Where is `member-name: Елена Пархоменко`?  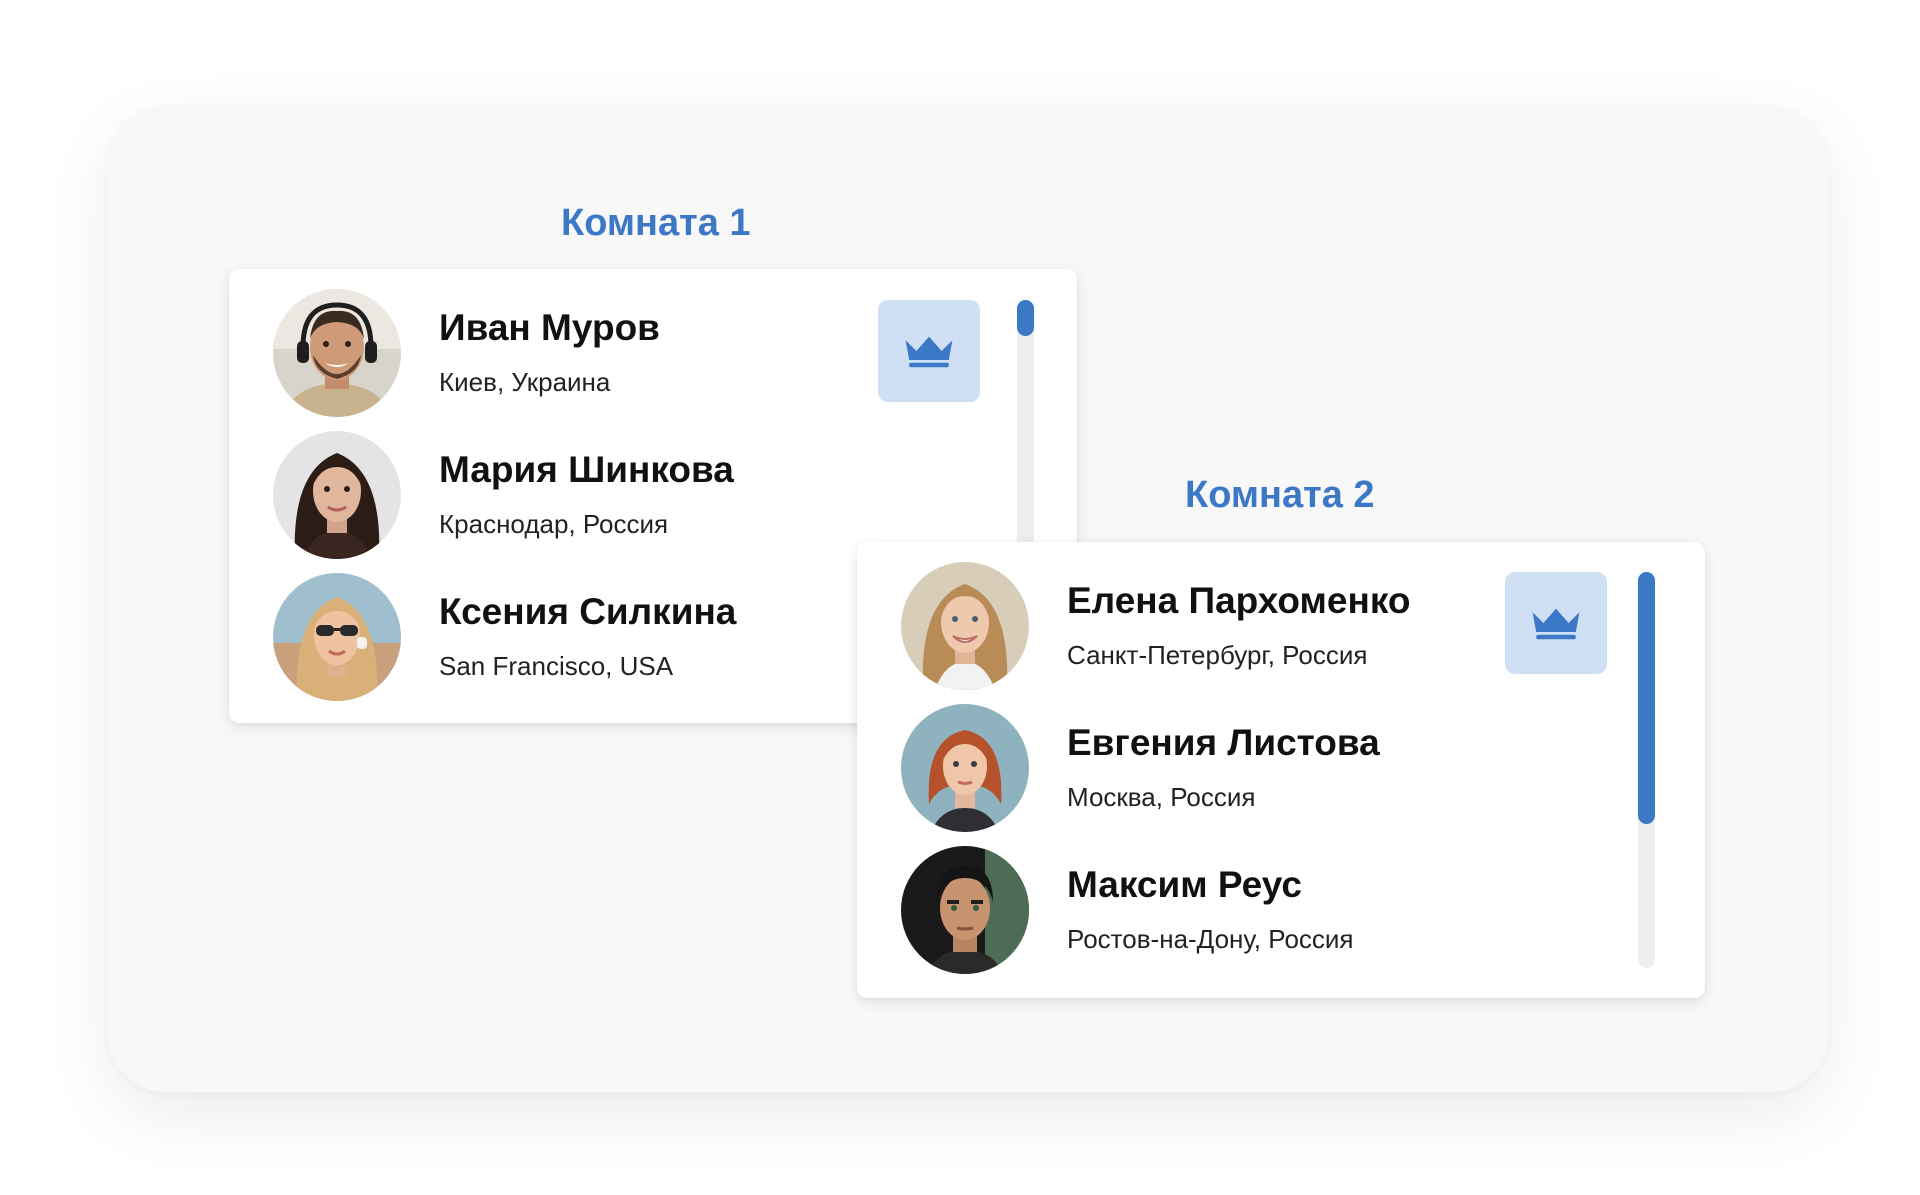
member-name: Елена Пархоменко is located at coordinates (1239, 600).